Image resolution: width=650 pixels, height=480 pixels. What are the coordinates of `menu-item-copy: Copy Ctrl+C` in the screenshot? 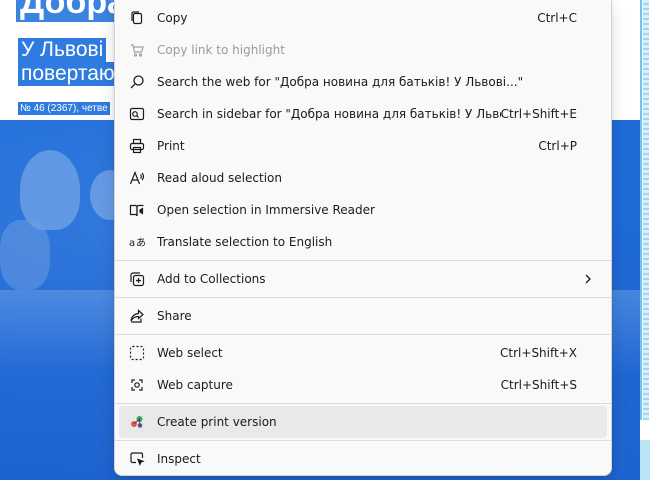 It's located at (363, 18).